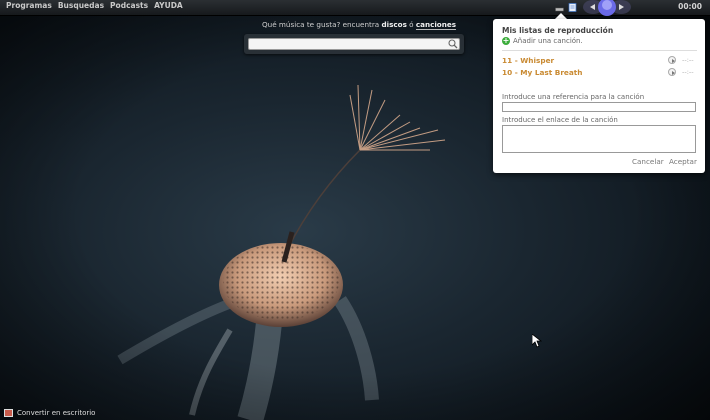 The image size is (710, 420). What do you see at coordinates (436, 25) in the screenshot?
I see `canciones-link: canciones` at bounding box center [436, 25].